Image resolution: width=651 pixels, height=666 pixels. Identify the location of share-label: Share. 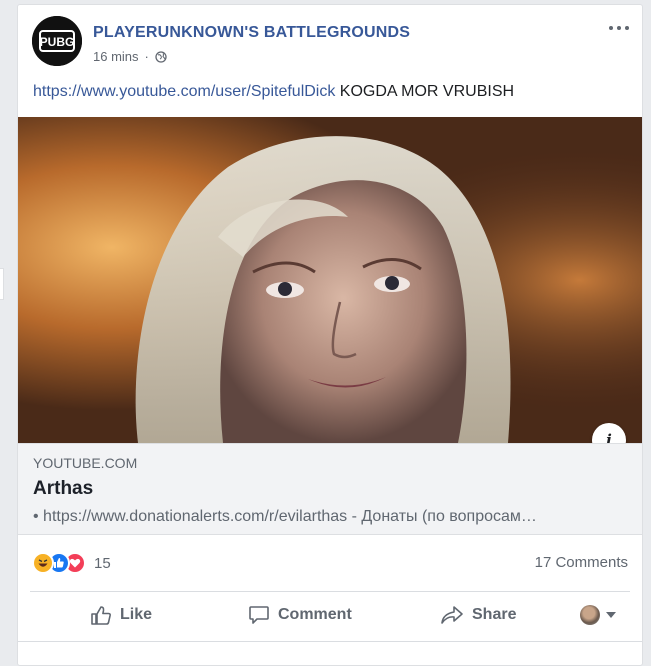
(494, 614).